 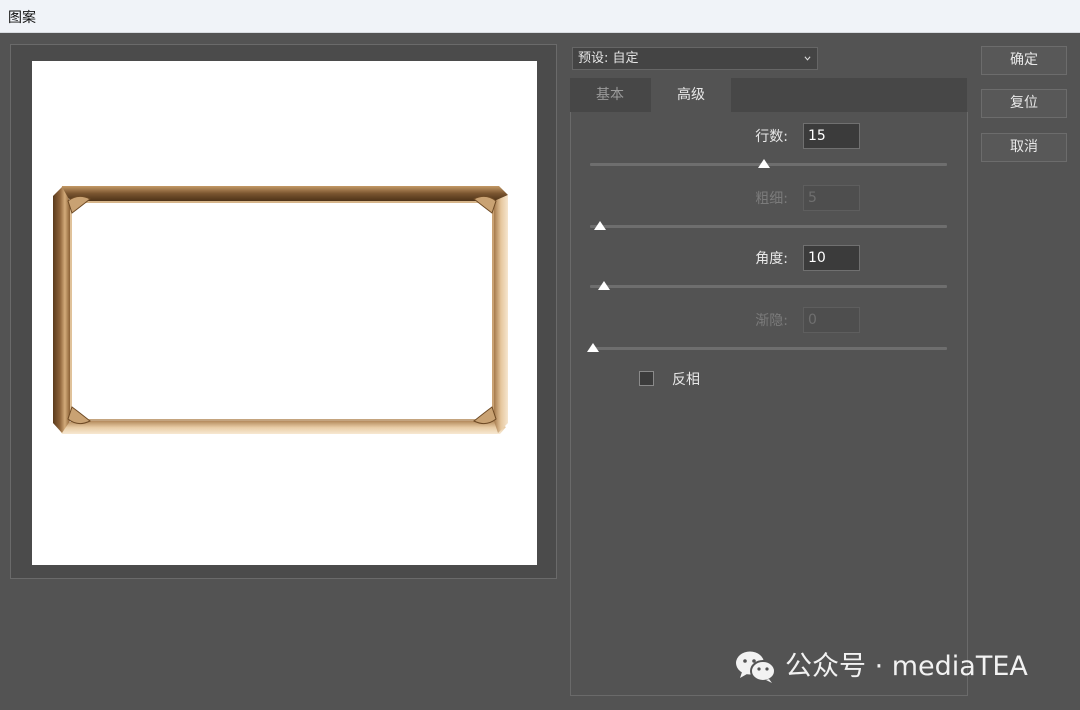 What do you see at coordinates (756, 667) in the screenshot?
I see `wechat-icon` at bounding box center [756, 667].